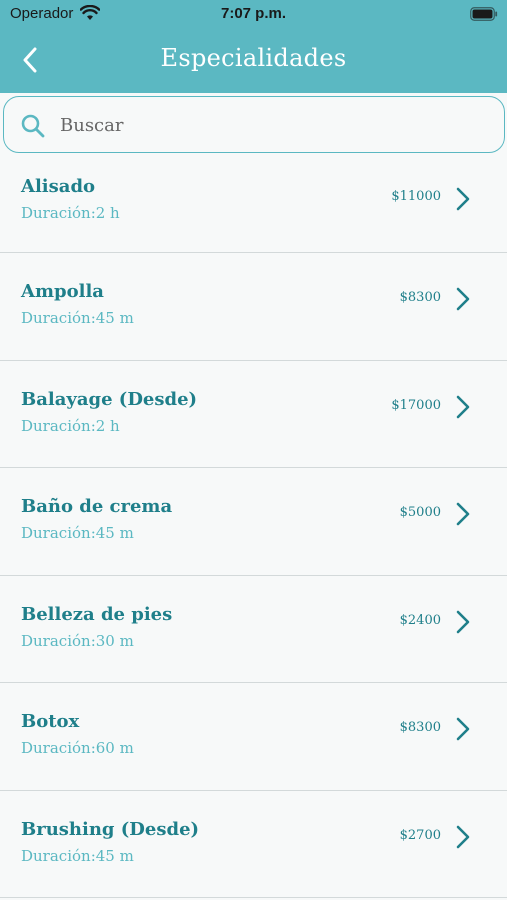 Image resolution: width=507 pixels, height=900 pixels. I want to click on status-bar: Operador 7:07 p.m., so click(253, 14).